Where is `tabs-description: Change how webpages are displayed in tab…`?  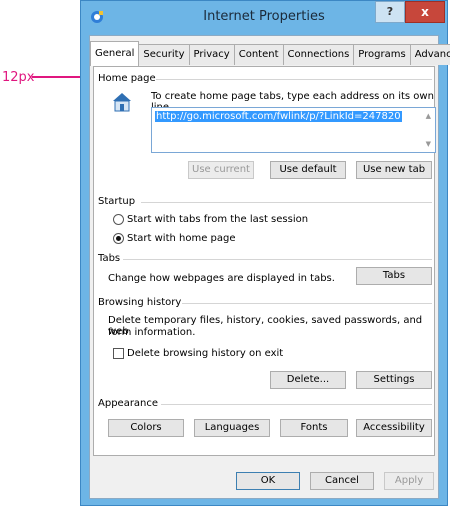 tabs-description: Change how webpages are displayed in tab… is located at coordinates (221, 278).